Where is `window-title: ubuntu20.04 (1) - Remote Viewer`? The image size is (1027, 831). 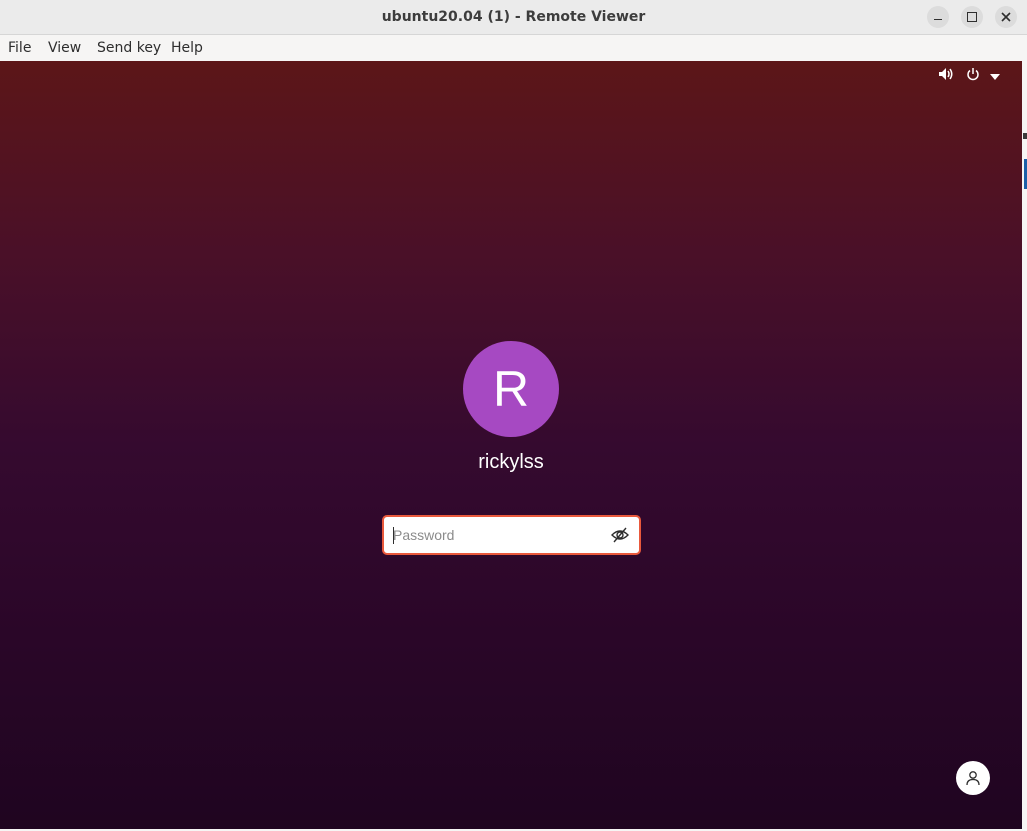
window-title: ubuntu20.04 (1) - Remote Viewer is located at coordinates (513, 17).